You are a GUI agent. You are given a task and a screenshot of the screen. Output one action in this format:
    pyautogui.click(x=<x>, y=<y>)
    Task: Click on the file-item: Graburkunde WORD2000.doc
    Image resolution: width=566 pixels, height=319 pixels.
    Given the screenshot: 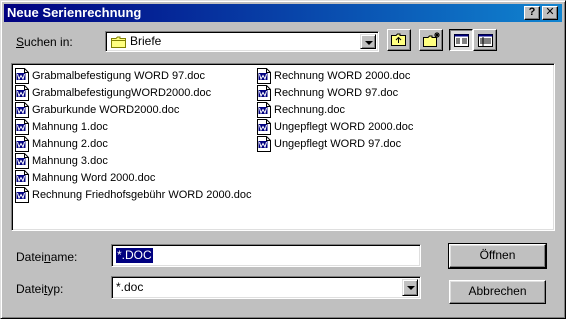 What is the action you would take?
    pyautogui.click(x=133, y=109)
    